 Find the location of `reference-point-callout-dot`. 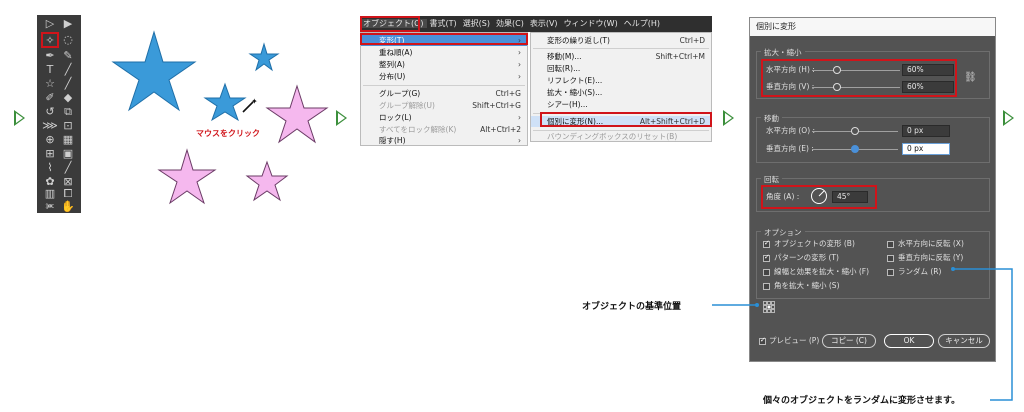

reference-point-callout-dot is located at coordinates (757, 305).